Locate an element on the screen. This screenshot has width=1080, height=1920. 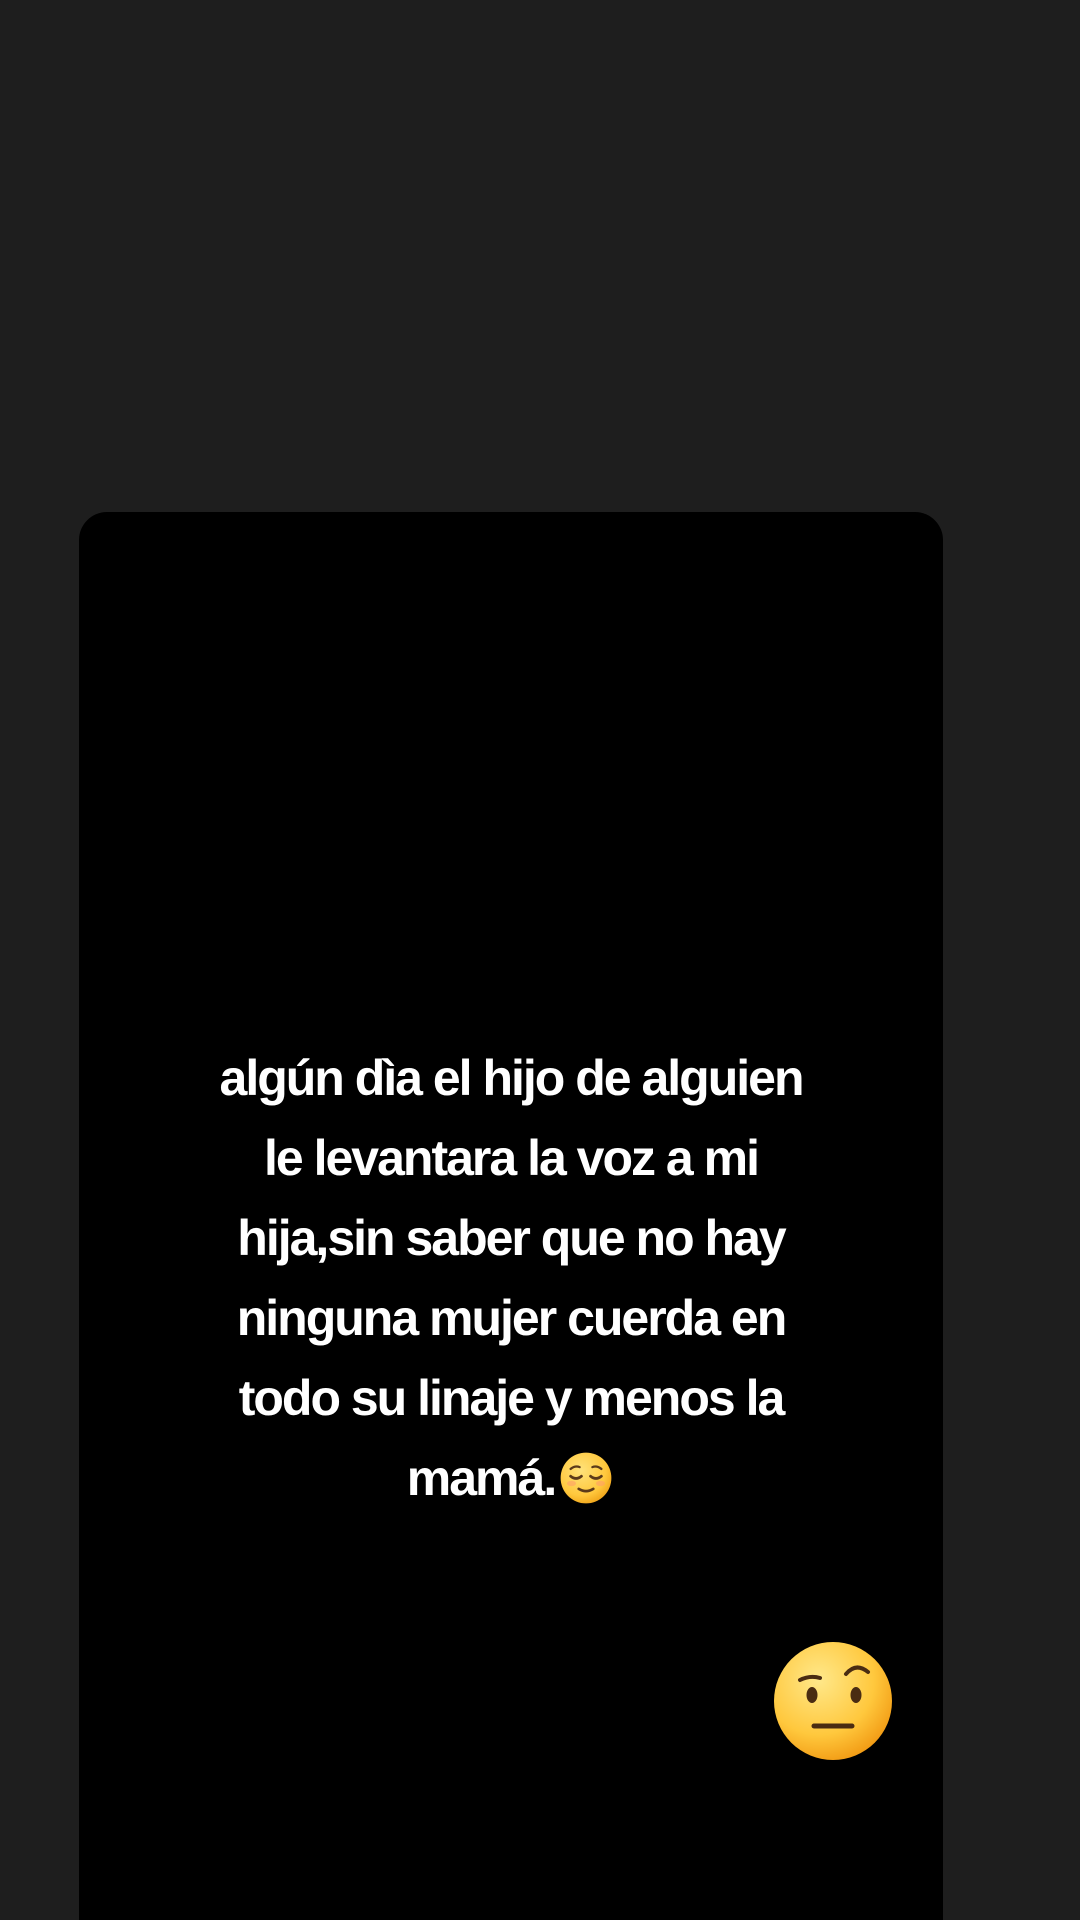
face-with-raised-eyebrow-icon is located at coordinates (833, 1701).